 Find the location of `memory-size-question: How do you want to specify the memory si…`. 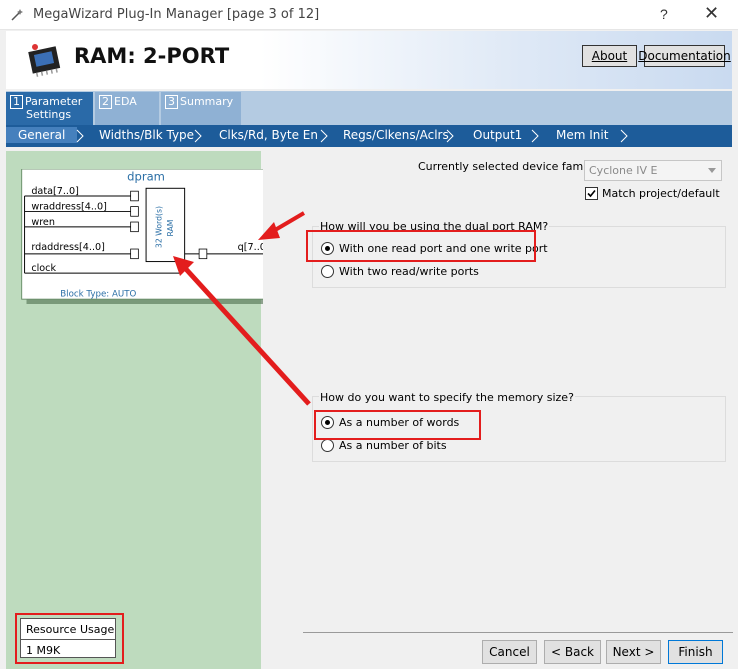

memory-size-question: How do you want to specify the memory si… is located at coordinates (447, 397).